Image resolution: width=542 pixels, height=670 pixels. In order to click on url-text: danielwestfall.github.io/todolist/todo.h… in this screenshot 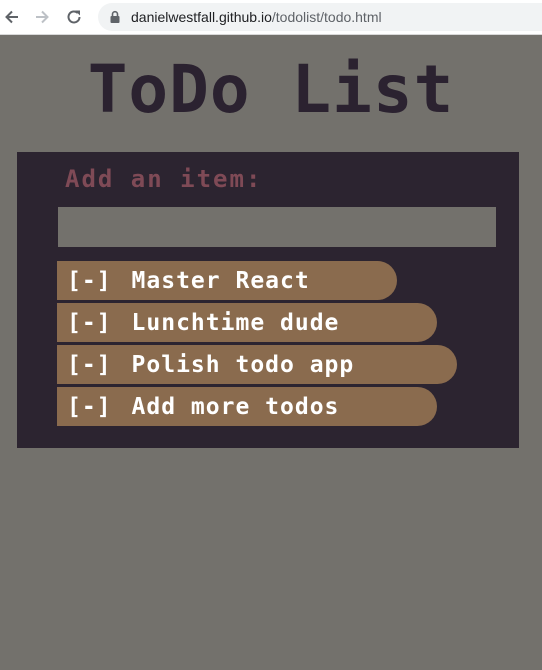, I will do `click(256, 17)`.